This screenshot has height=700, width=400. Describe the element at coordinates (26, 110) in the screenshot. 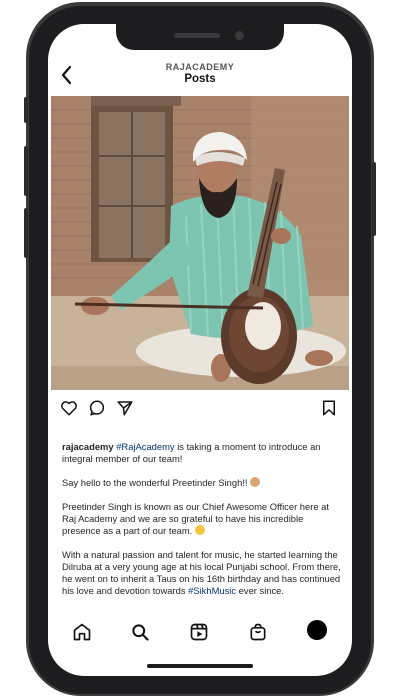

I see `mute-switch` at that location.